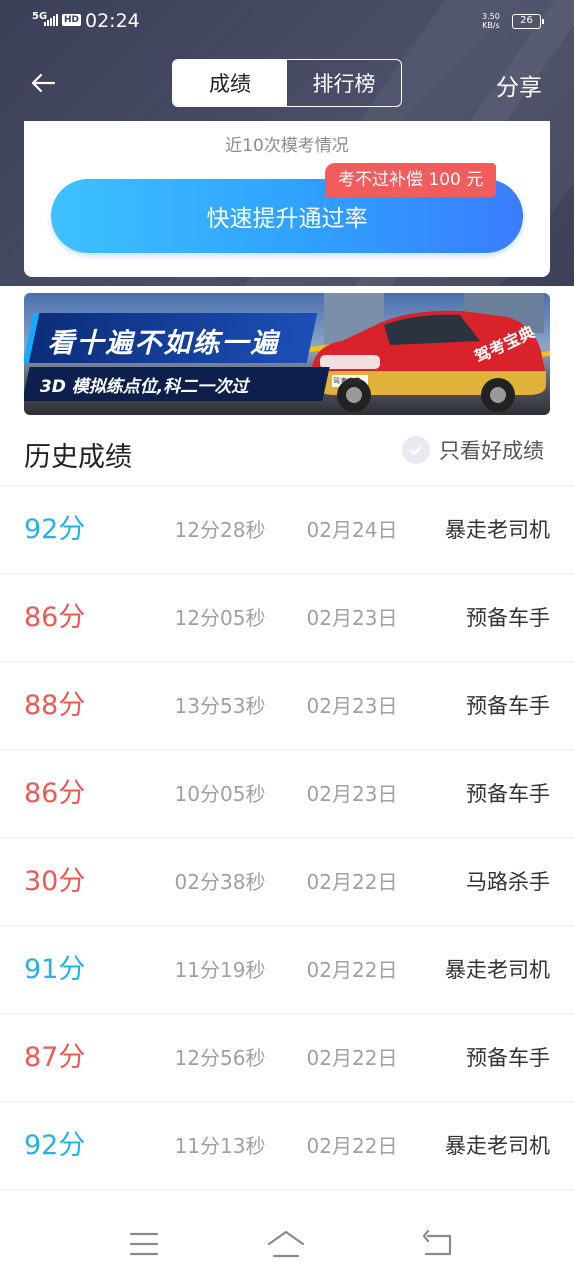 This screenshot has width=574, height=1280. I want to click on arrow-left-icon, so click(43, 83).